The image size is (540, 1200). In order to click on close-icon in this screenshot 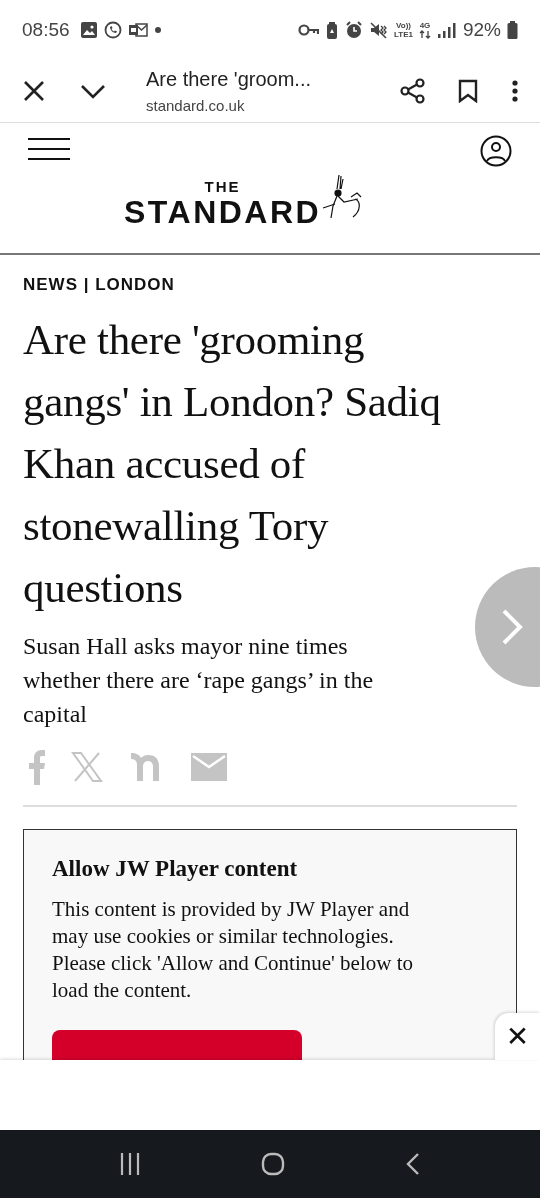, I will do `click(34, 91)`.